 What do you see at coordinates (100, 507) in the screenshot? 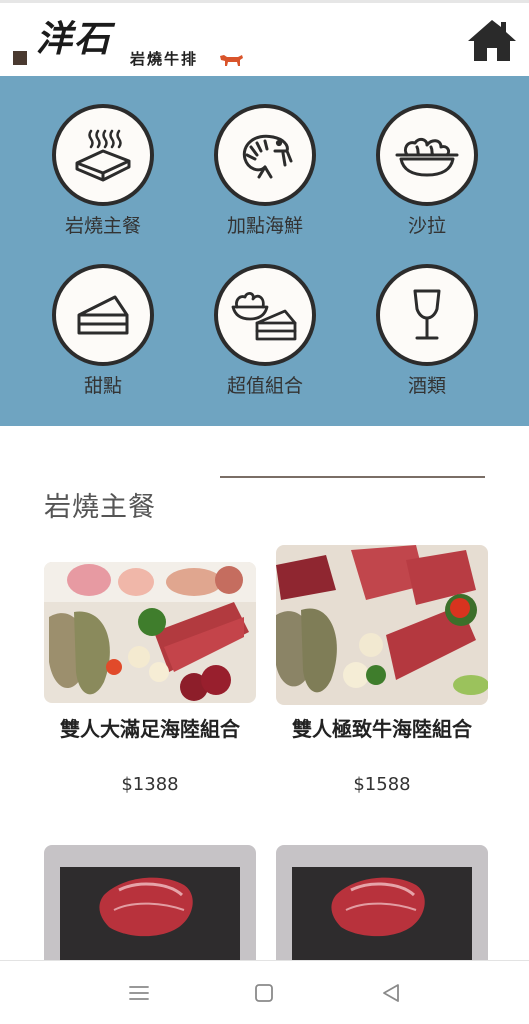
I see `section-title: 岩燒主餐` at bounding box center [100, 507].